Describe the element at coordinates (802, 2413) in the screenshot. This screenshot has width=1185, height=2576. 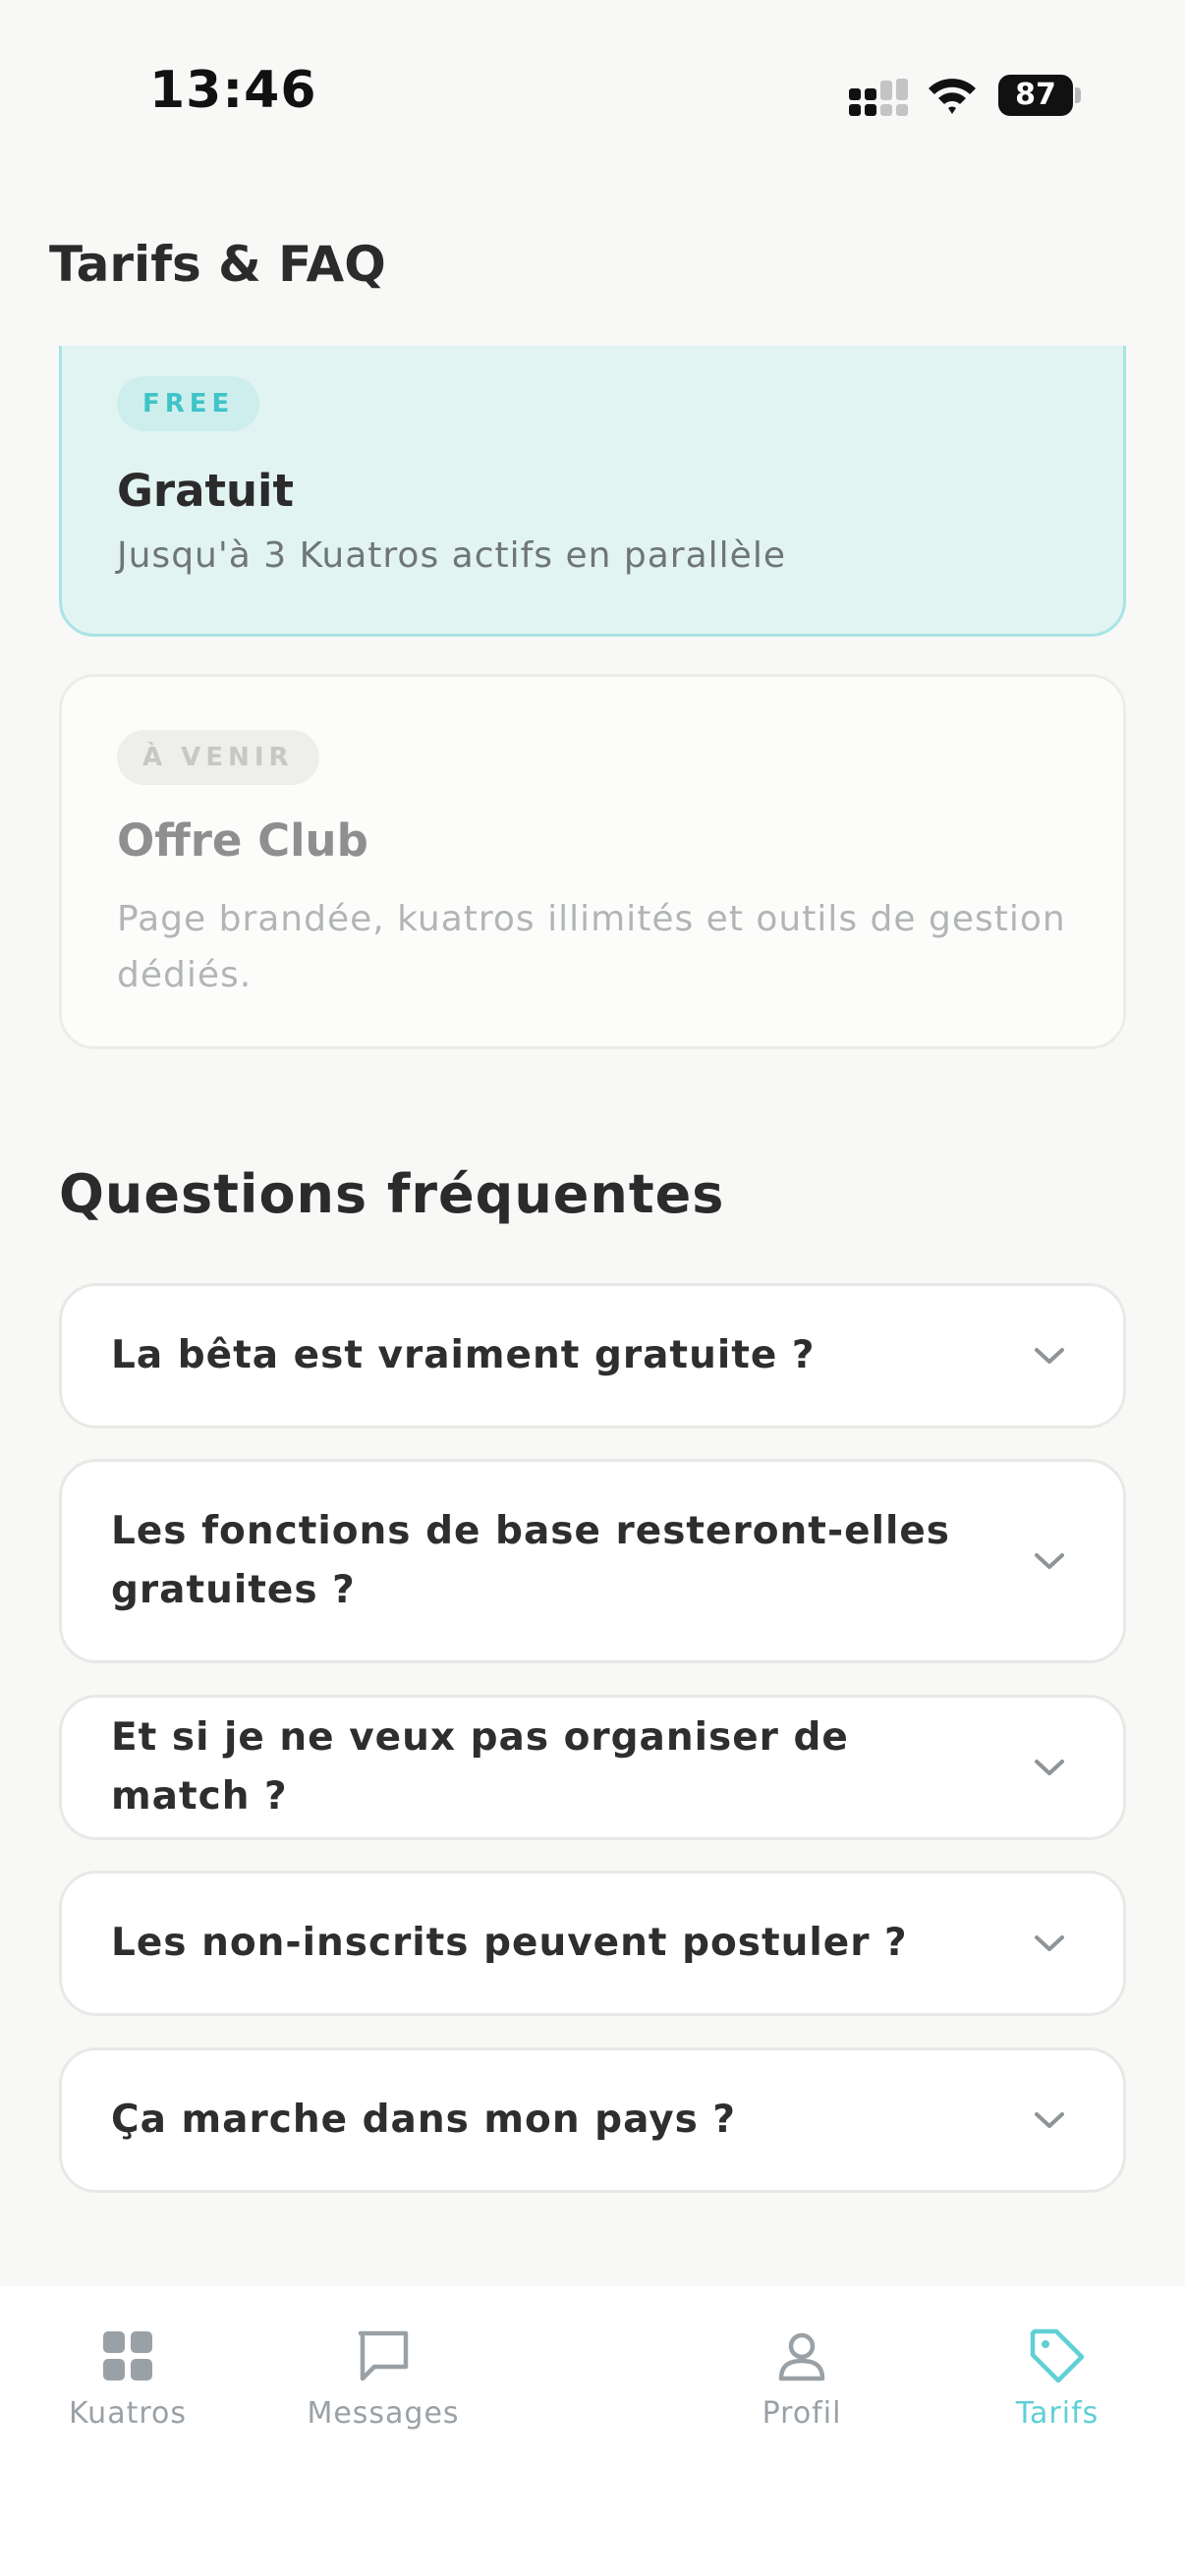
I see `nav-label: Profil` at that location.